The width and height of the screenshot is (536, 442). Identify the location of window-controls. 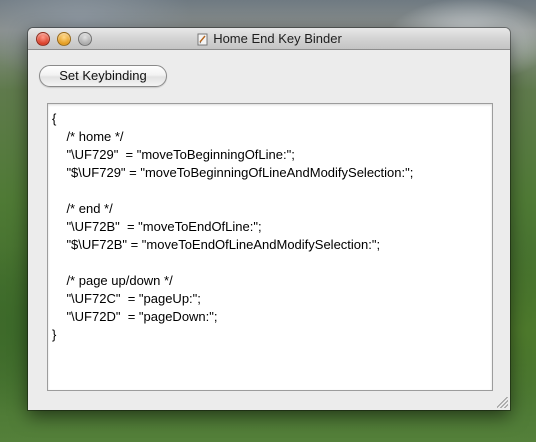
(64, 39).